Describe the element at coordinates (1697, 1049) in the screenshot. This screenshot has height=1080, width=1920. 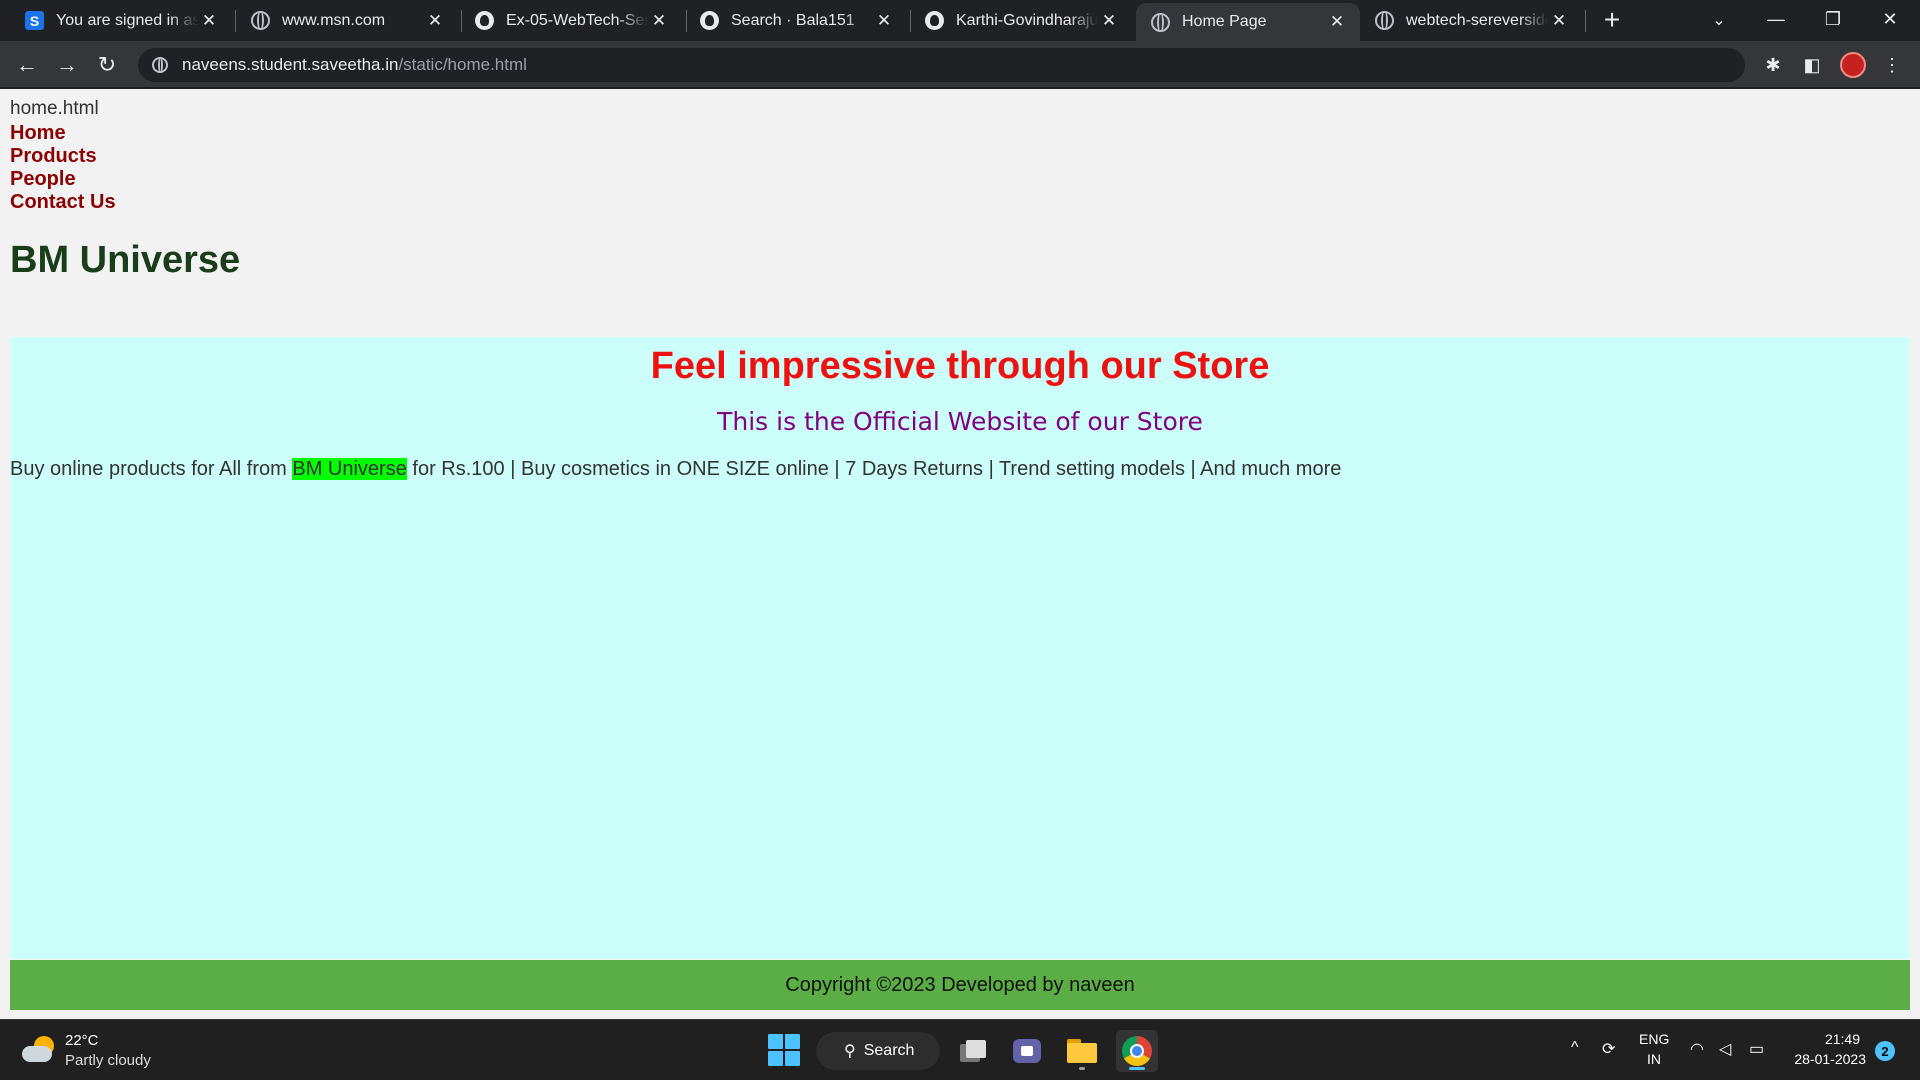
I see `wifi-icon: ◠` at that location.